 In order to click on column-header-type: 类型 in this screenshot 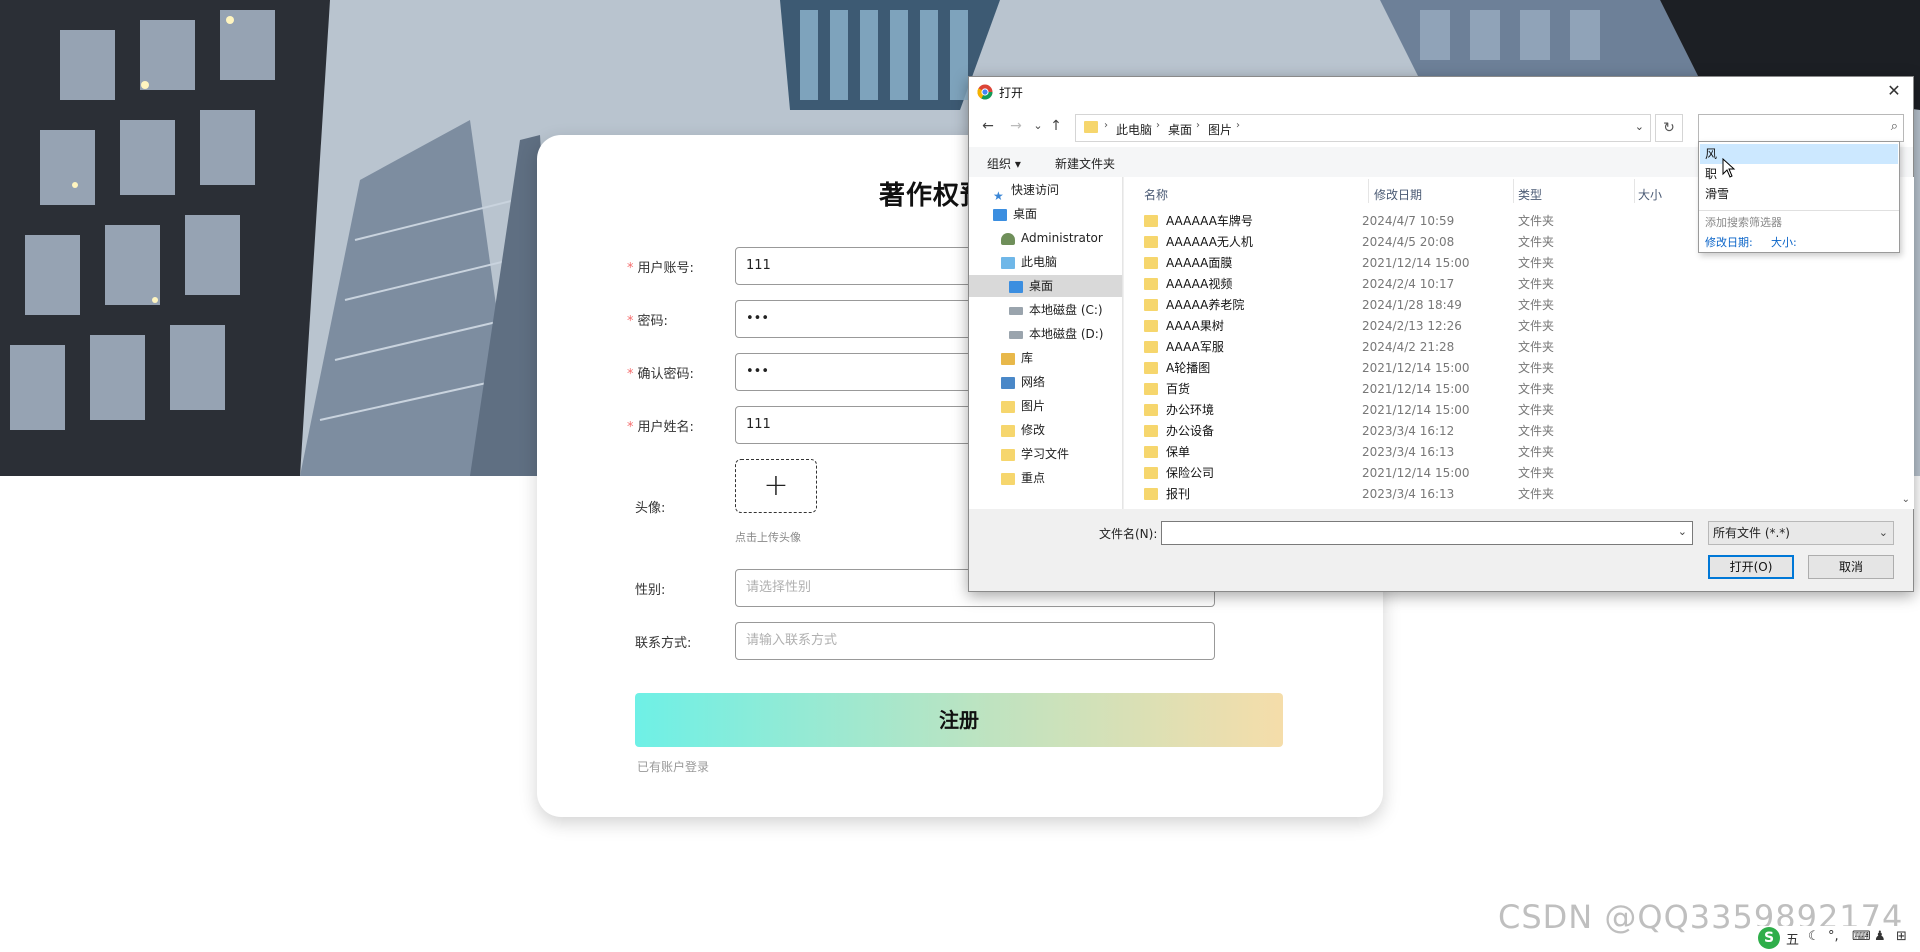, I will do `click(1530, 194)`.